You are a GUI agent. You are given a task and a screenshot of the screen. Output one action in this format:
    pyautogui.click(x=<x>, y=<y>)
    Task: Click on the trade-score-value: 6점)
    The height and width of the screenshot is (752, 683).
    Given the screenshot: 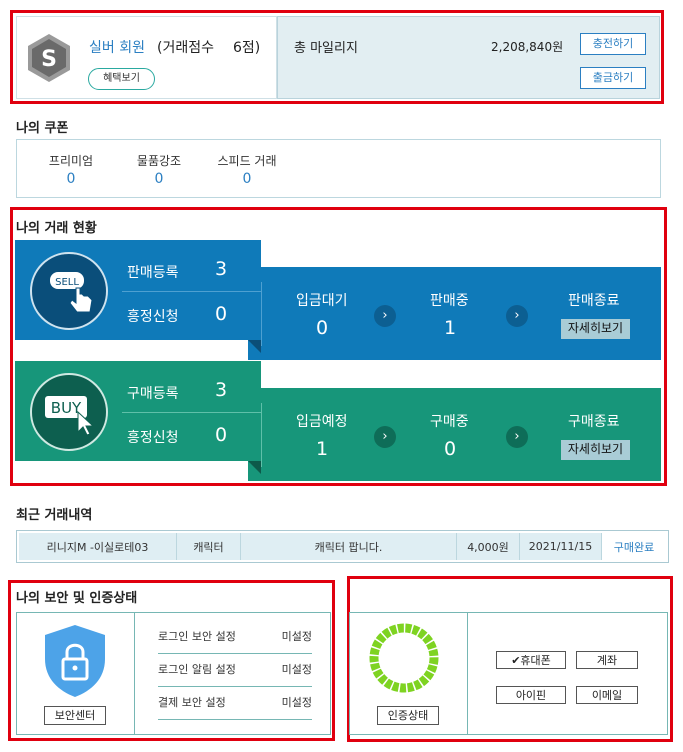 What is the action you would take?
    pyautogui.click(x=247, y=48)
    